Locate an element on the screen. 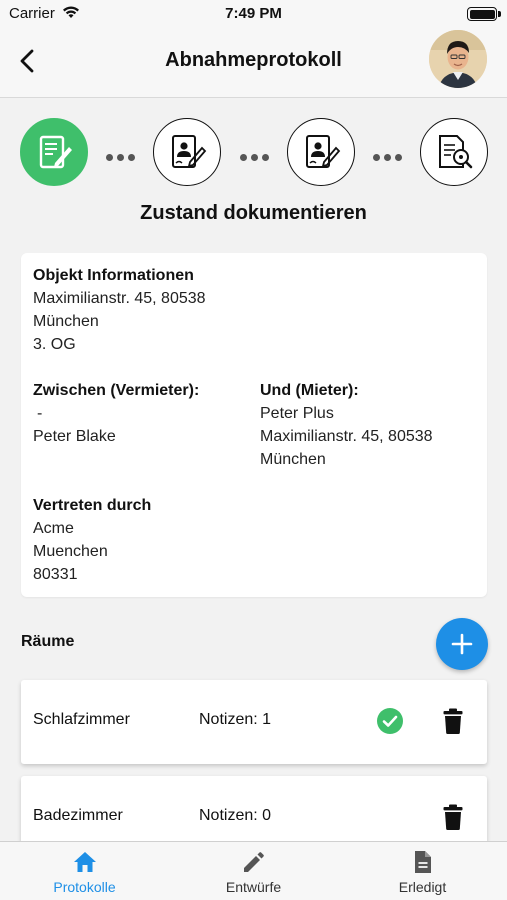 The height and width of the screenshot is (900, 507). home-icon is located at coordinates (85, 862).